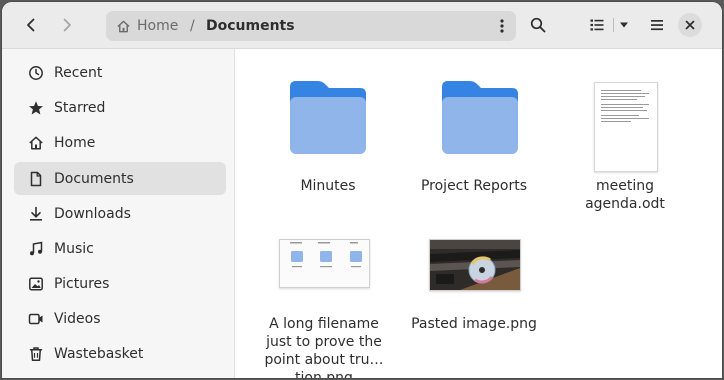 This screenshot has height=380, width=724. I want to click on view-toggle-group, so click(608, 25).